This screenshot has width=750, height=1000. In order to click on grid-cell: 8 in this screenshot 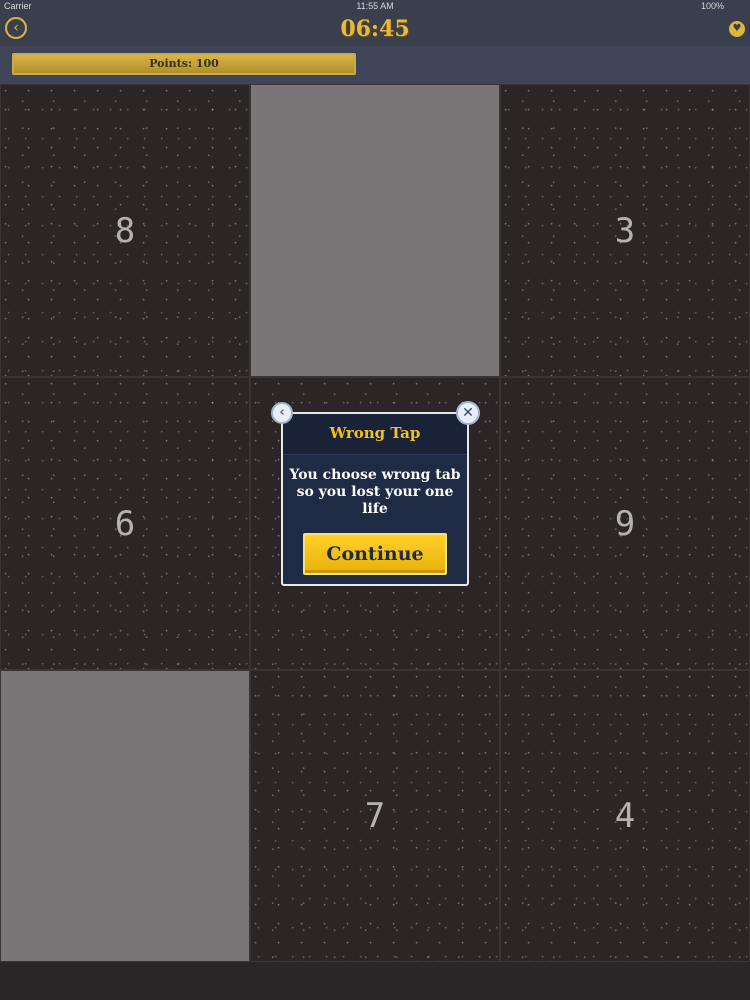, I will do `click(125, 230)`.